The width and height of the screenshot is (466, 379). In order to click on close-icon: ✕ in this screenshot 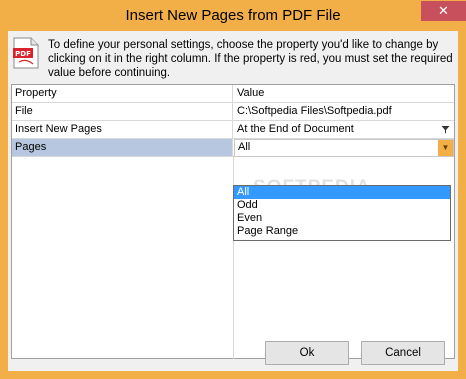, I will do `click(443, 10)`.